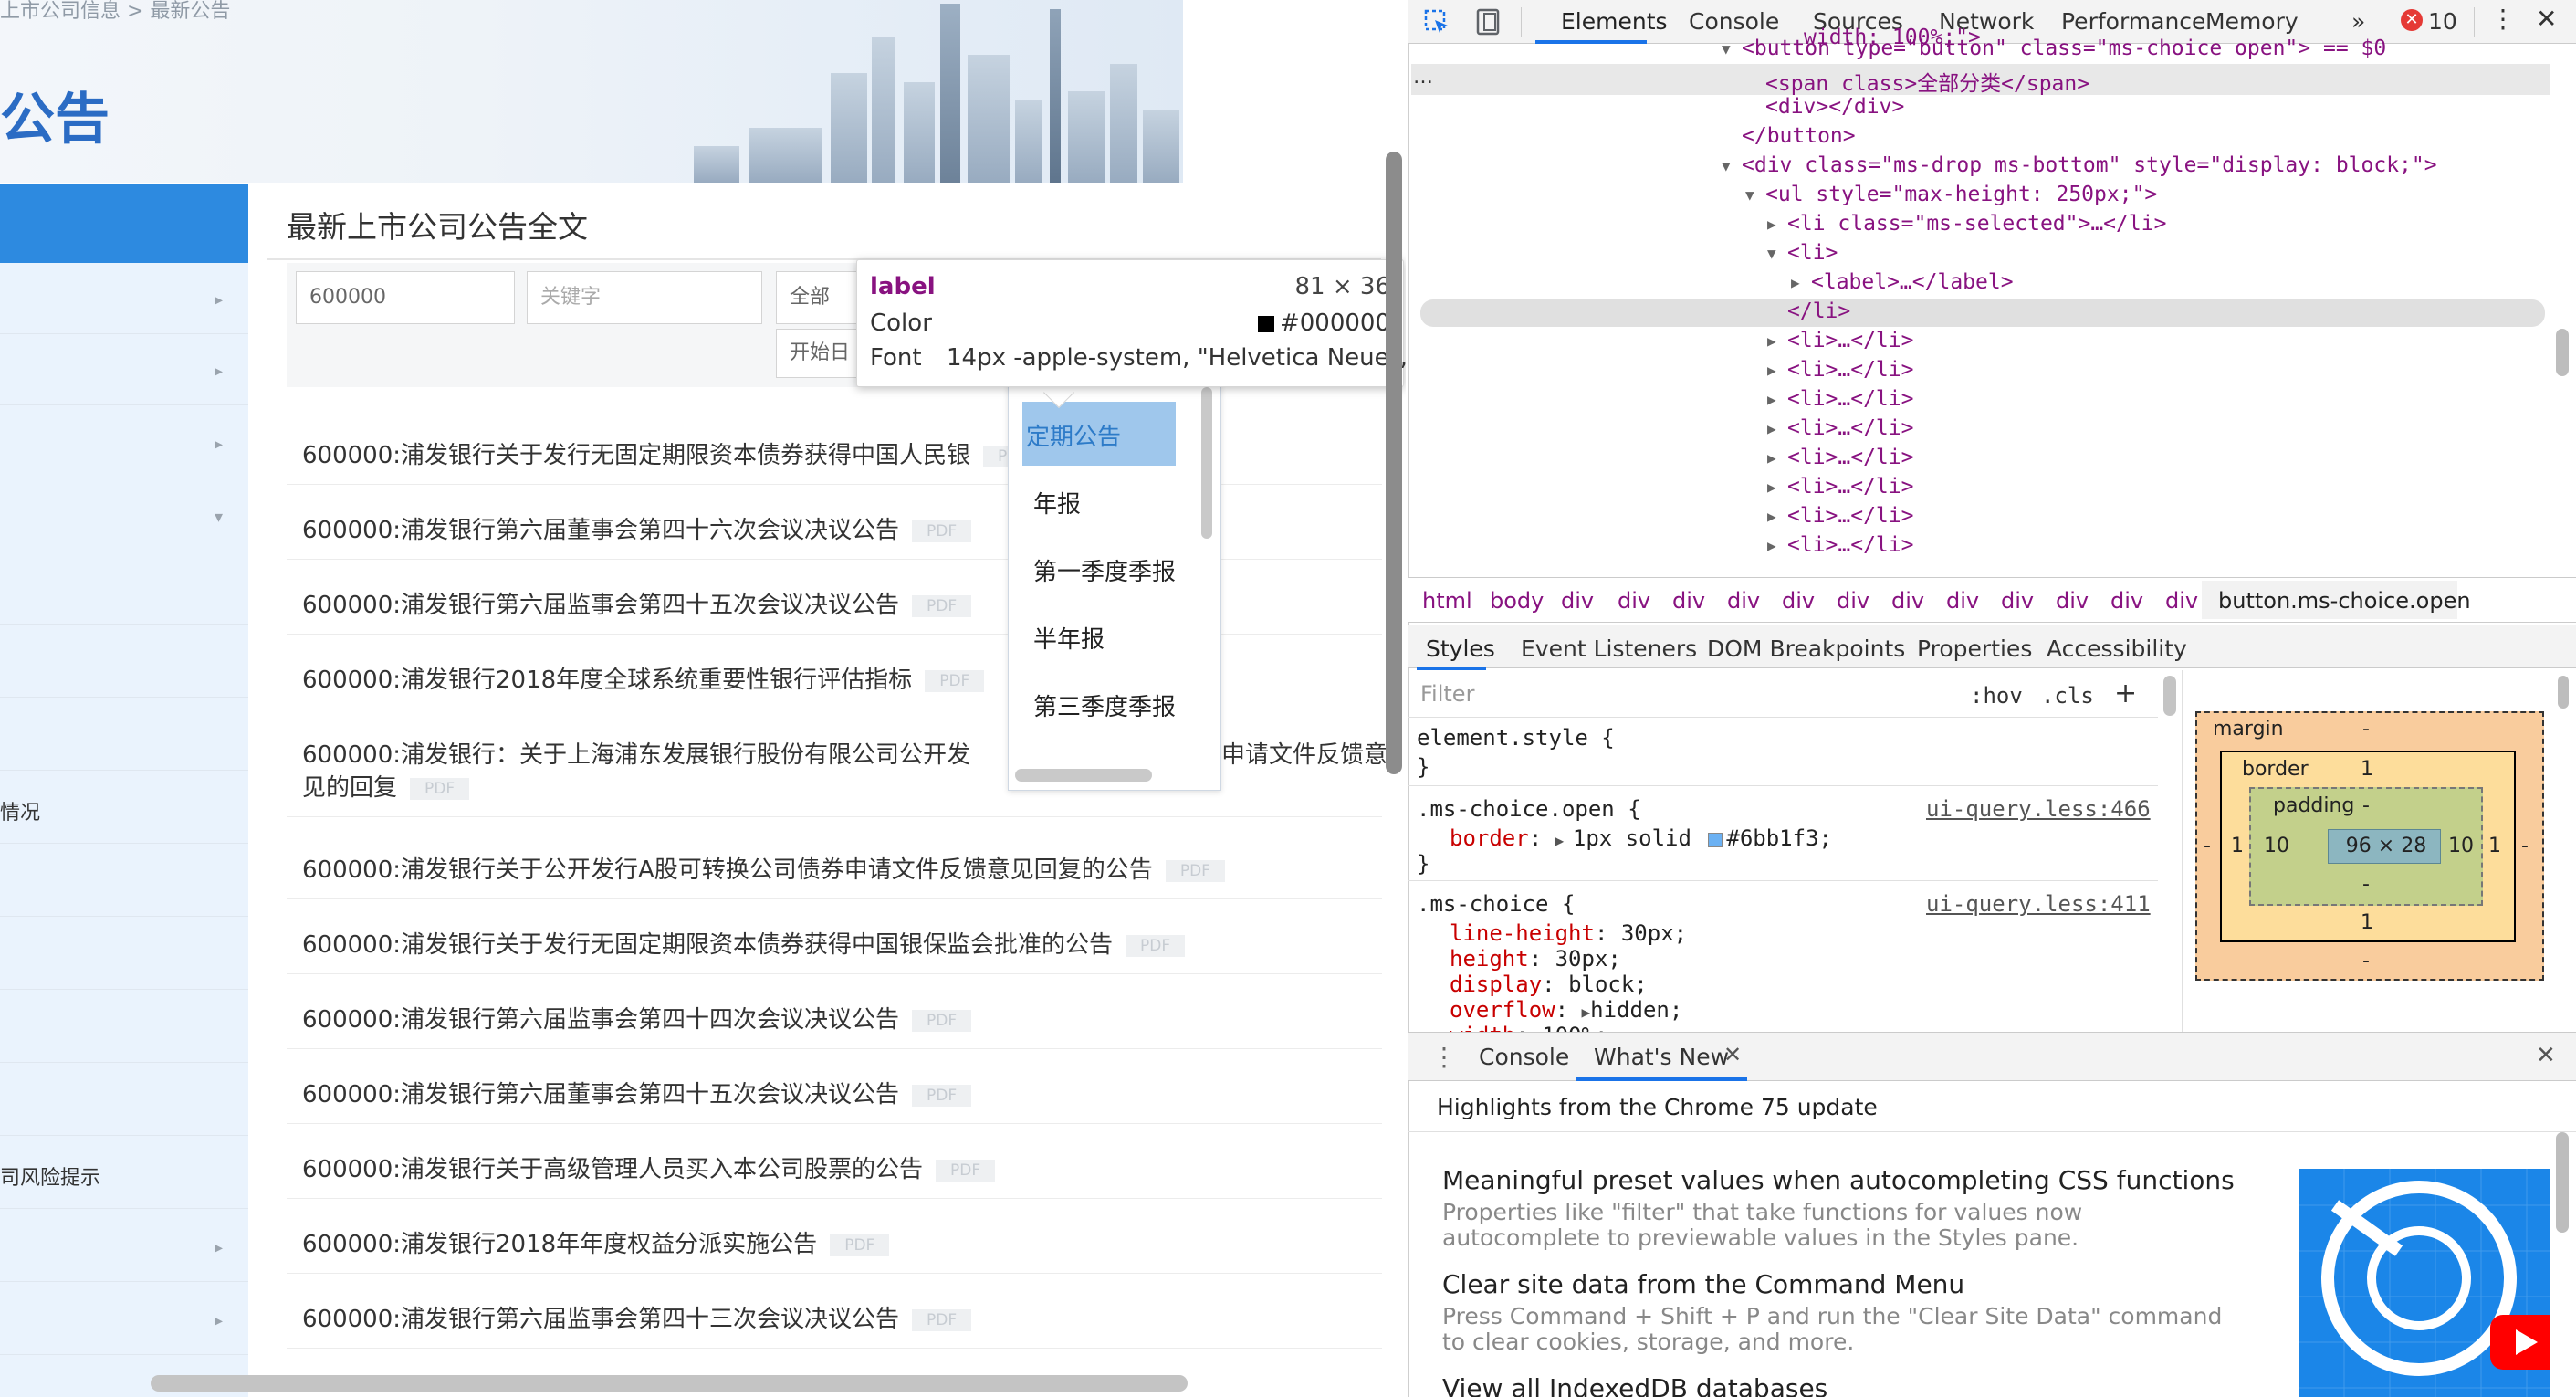  What do you see at coordinates (637, 528) in the screenshot?
I see `announcement-link: 600000:浦发银行第六届董事会第四十六次会议决议公告 PDF` at bounding box center [637, 528].